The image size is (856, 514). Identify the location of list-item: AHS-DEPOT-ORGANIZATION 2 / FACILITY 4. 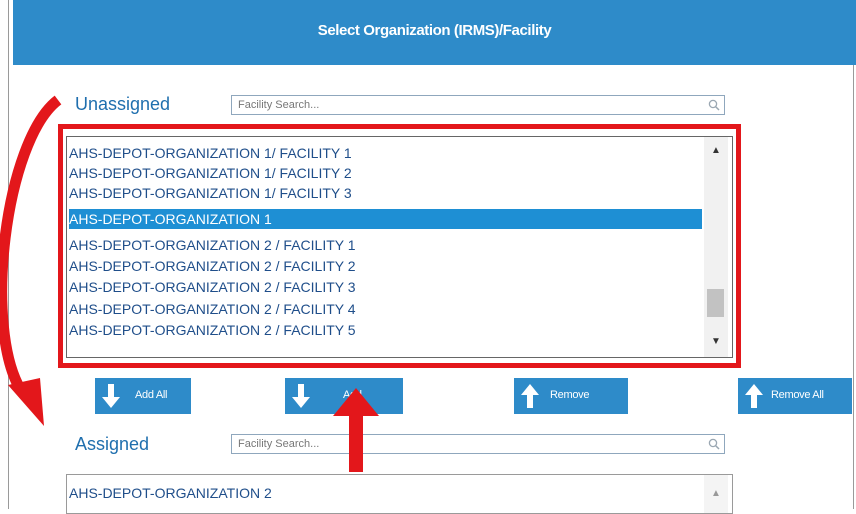
(212, 309).